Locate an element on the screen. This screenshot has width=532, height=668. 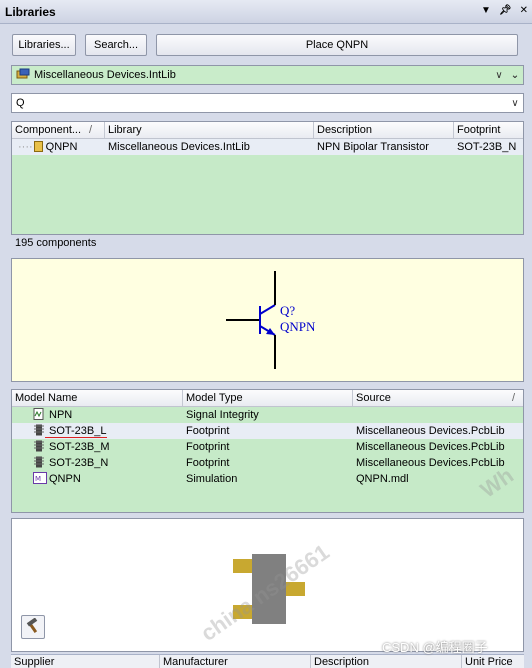
dropdown-chevron-icon: ∨ is located at coordinates (499, 75).